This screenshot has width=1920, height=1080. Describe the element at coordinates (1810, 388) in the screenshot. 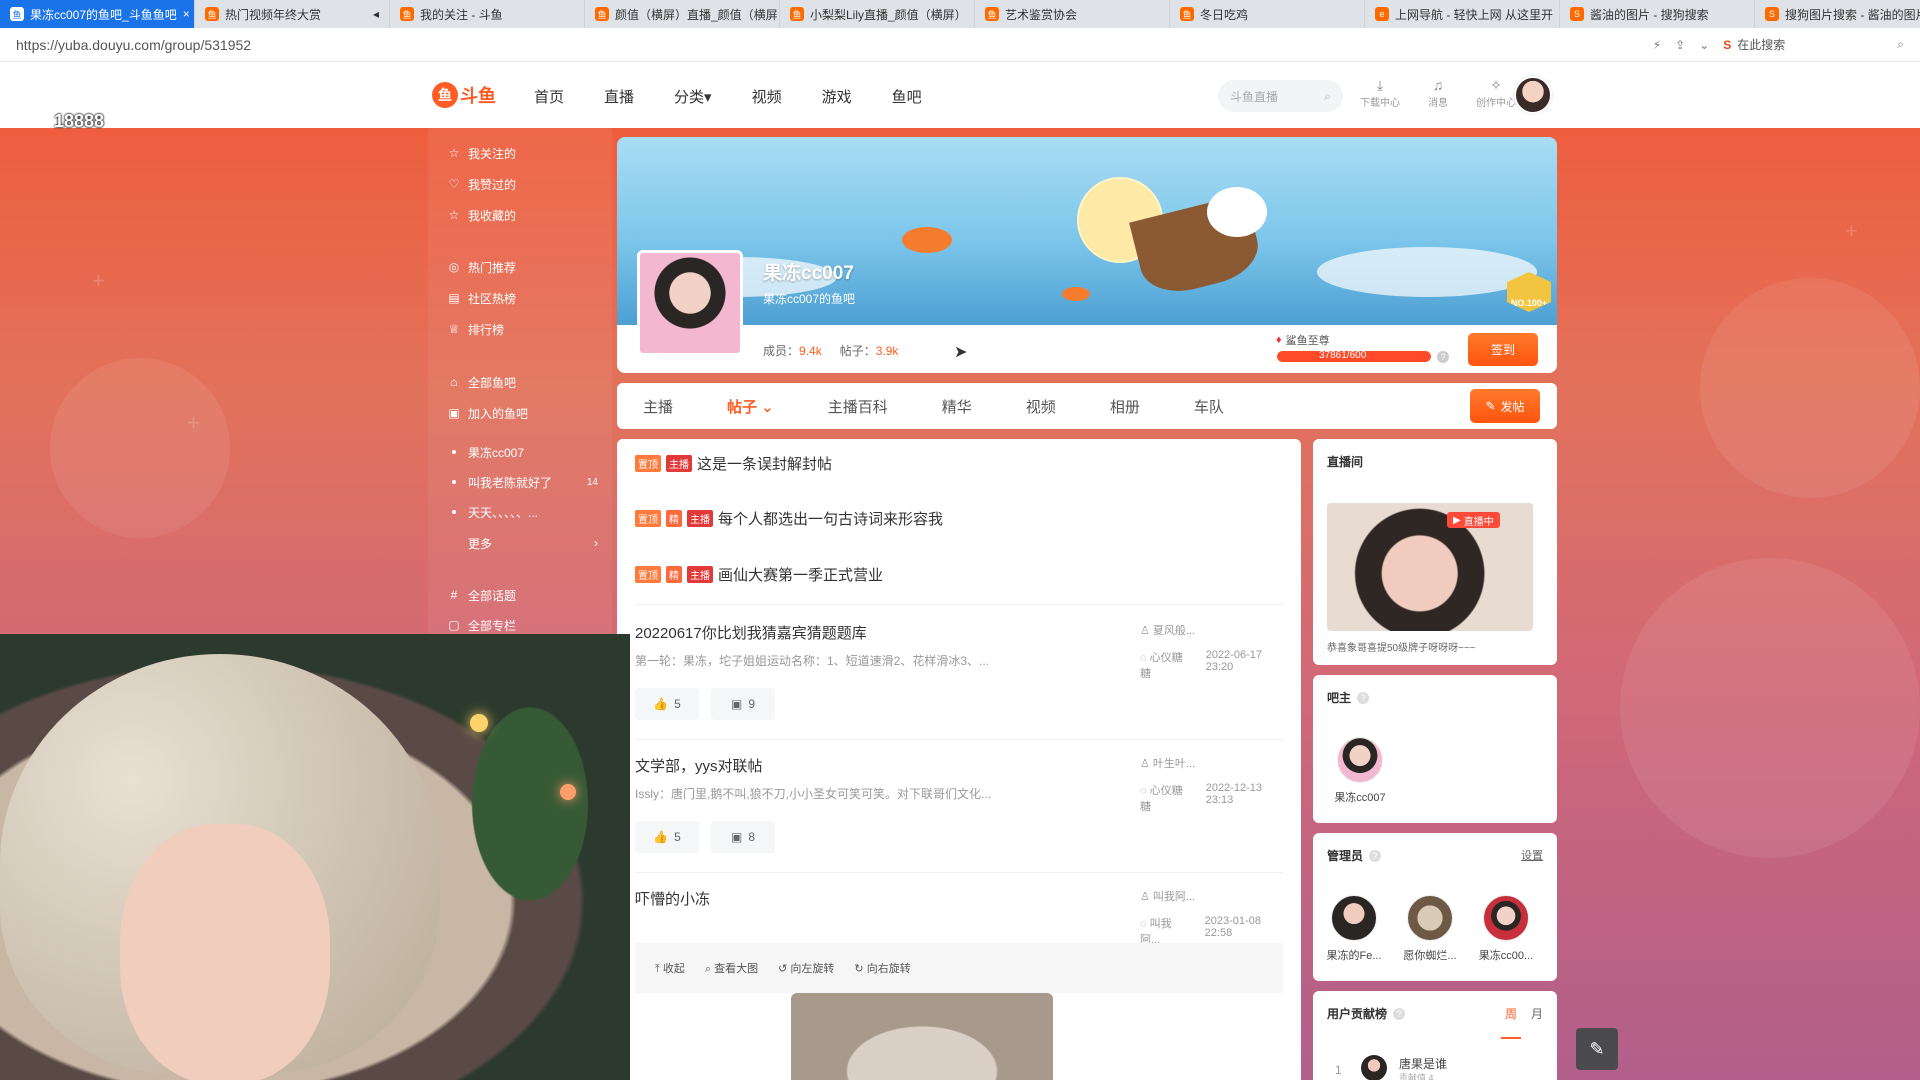

I see `bg-bubble` at that location.